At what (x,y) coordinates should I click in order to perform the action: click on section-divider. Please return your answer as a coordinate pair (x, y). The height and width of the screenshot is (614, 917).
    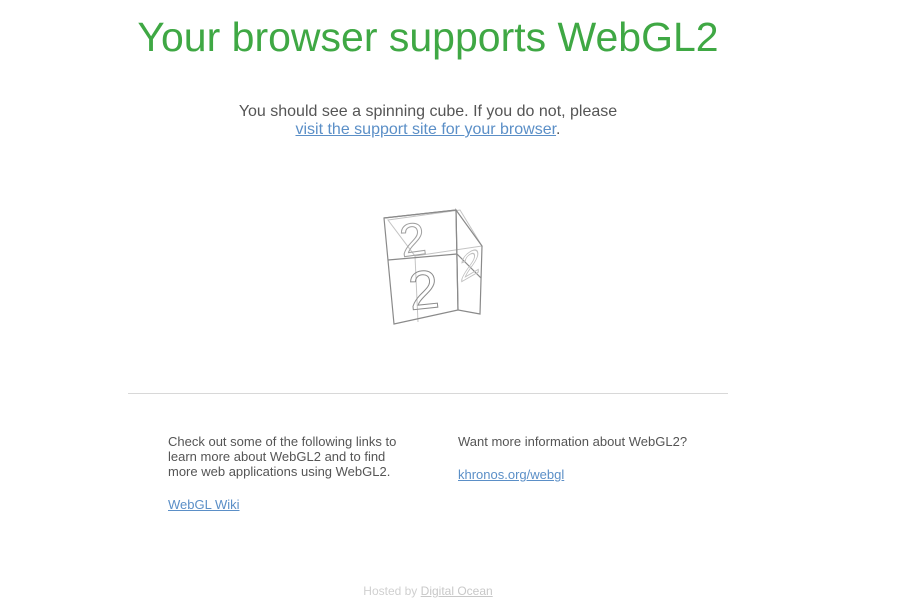
    Looking at the image, I should click on (428, 393).